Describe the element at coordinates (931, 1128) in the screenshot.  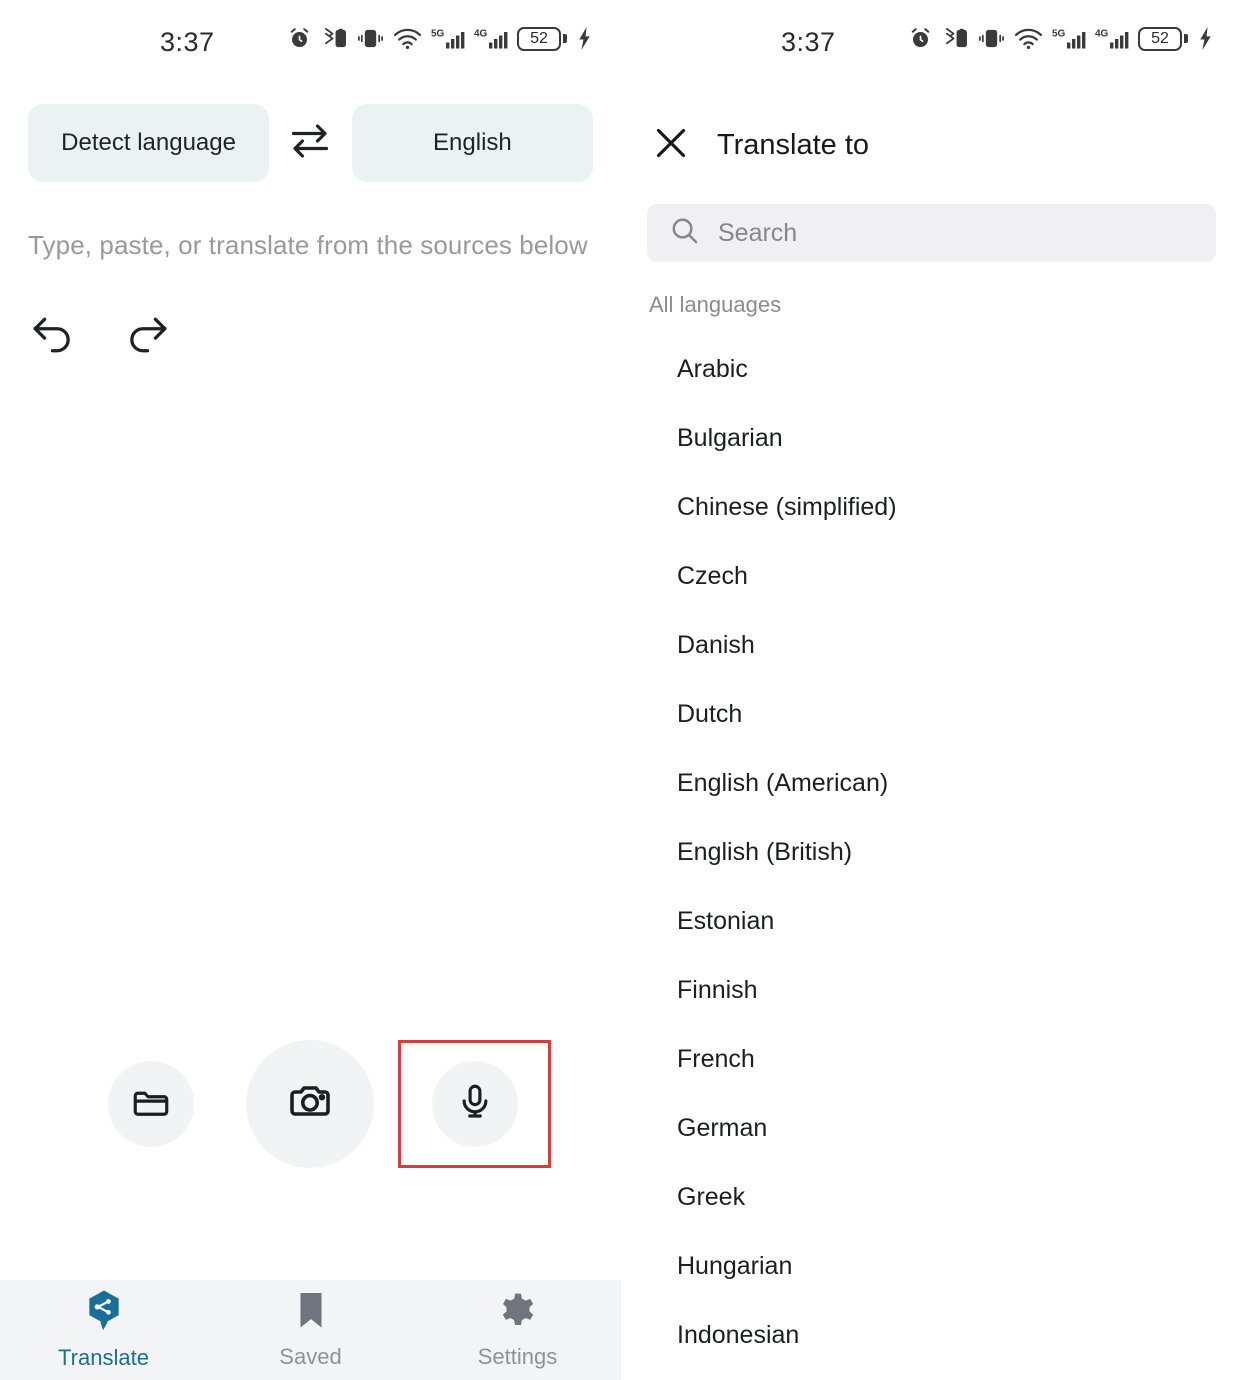
I see `list-item: German` at that location.